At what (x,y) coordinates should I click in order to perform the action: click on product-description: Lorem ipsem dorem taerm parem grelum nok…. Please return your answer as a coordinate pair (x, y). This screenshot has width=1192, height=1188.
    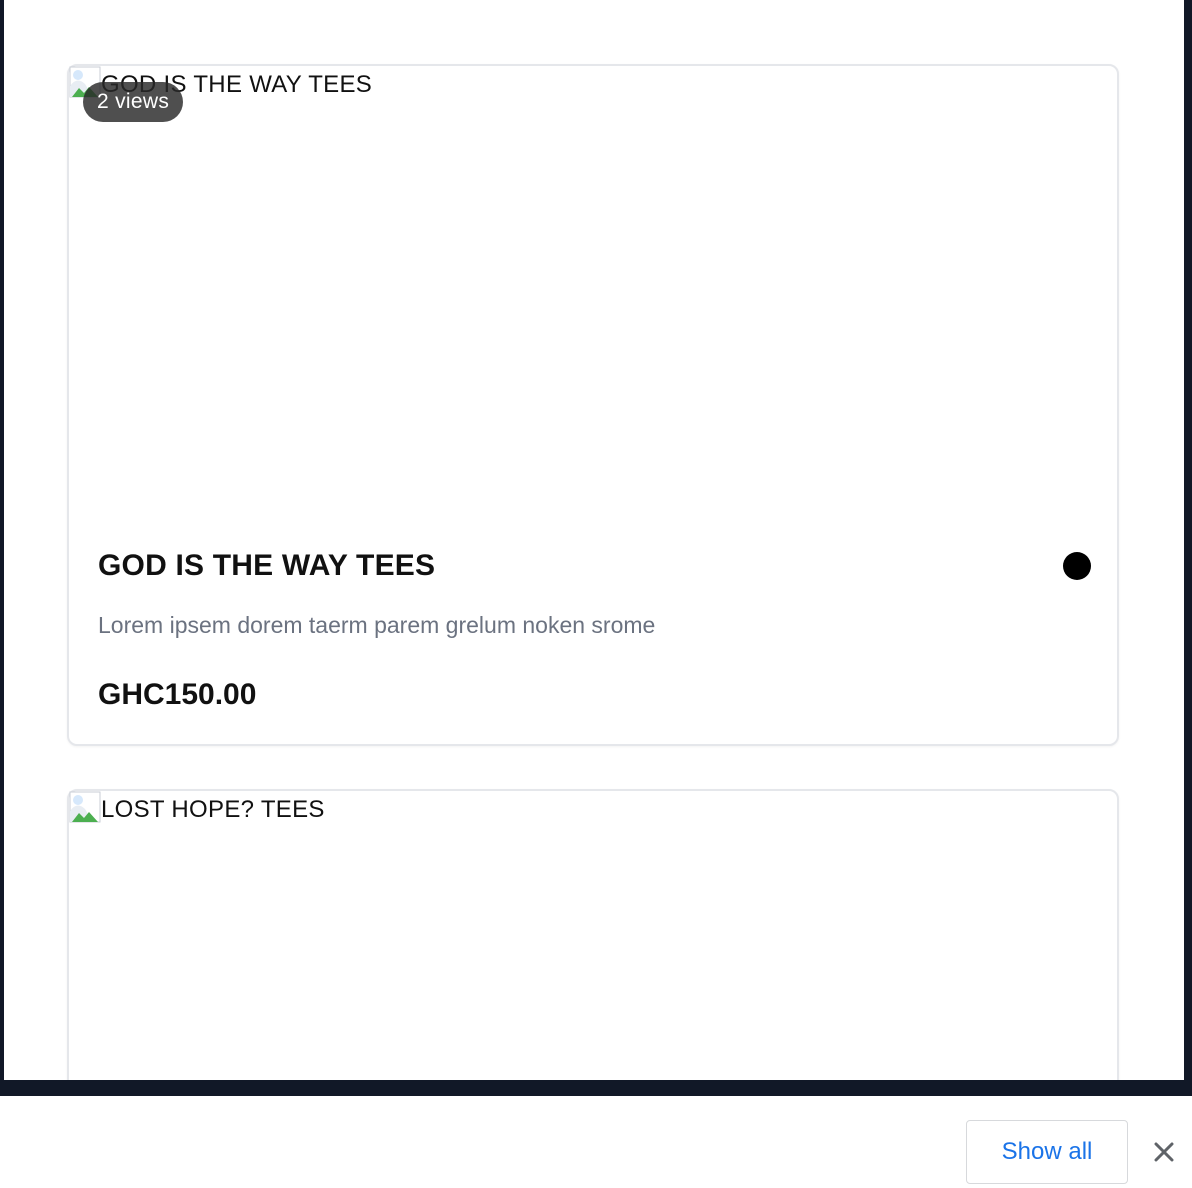
    Looking at the image, I should click on (377, 625).